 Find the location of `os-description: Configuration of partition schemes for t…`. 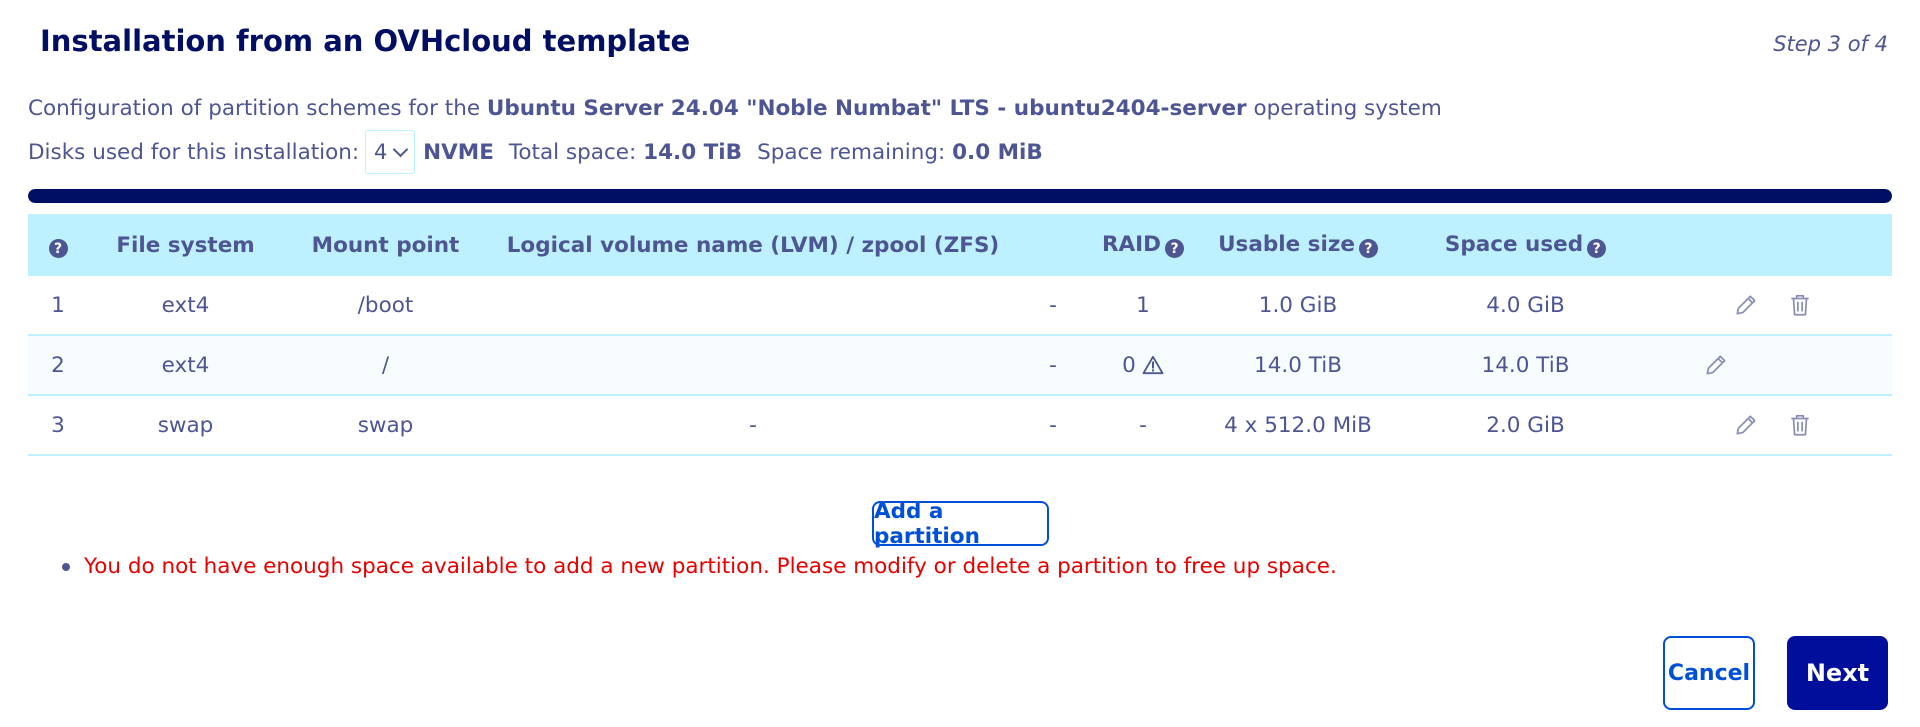

os-description: Configuration of partition schemes for t… is located at coordinates (735, 108).